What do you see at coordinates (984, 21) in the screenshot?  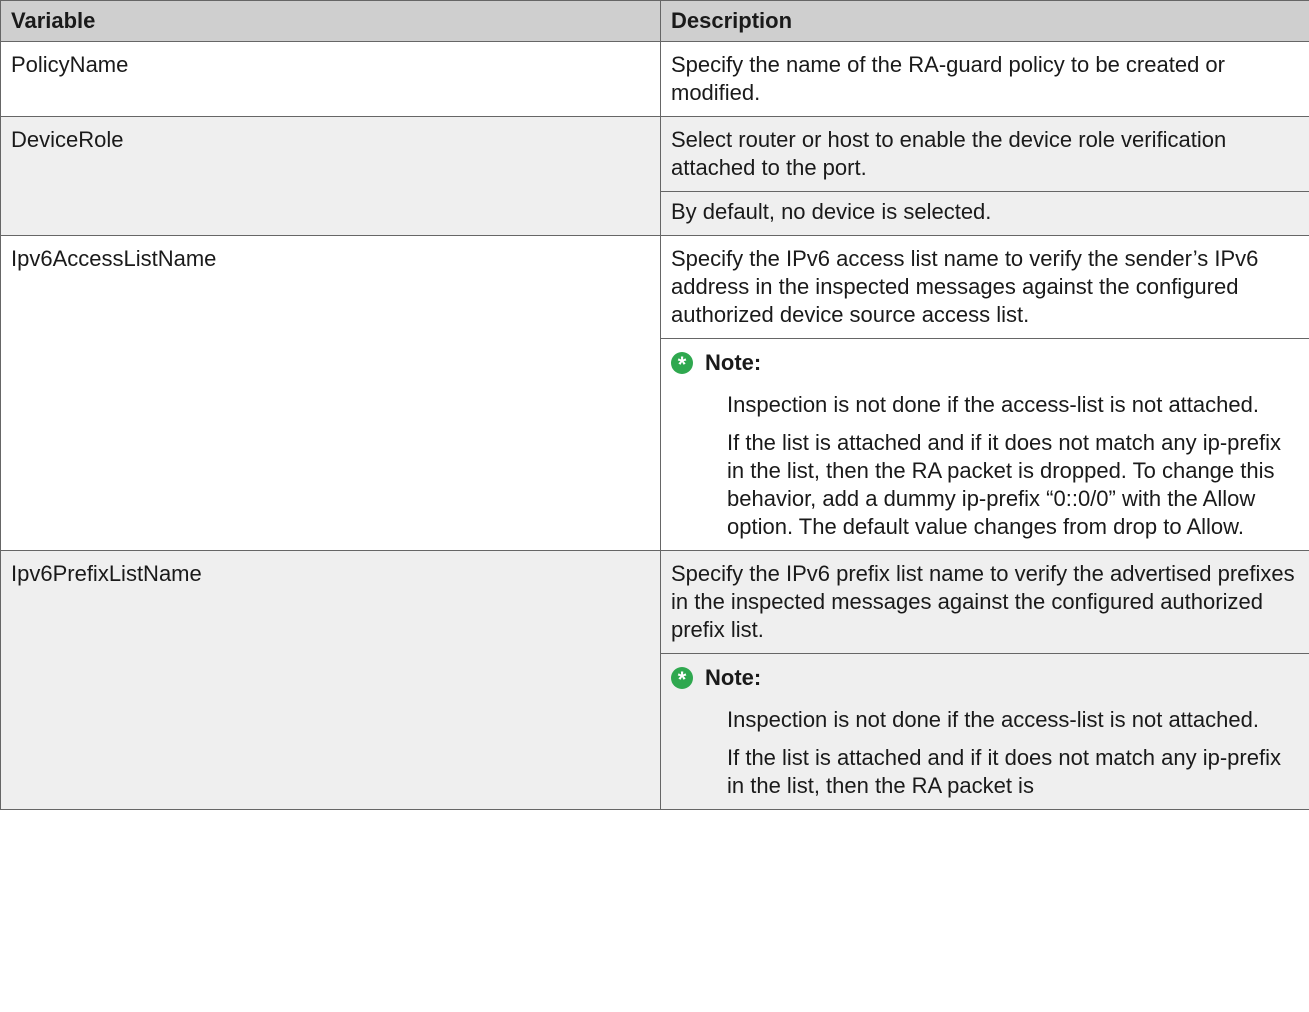 I see `description-column-header: Description` at bounding box center [984, 21].